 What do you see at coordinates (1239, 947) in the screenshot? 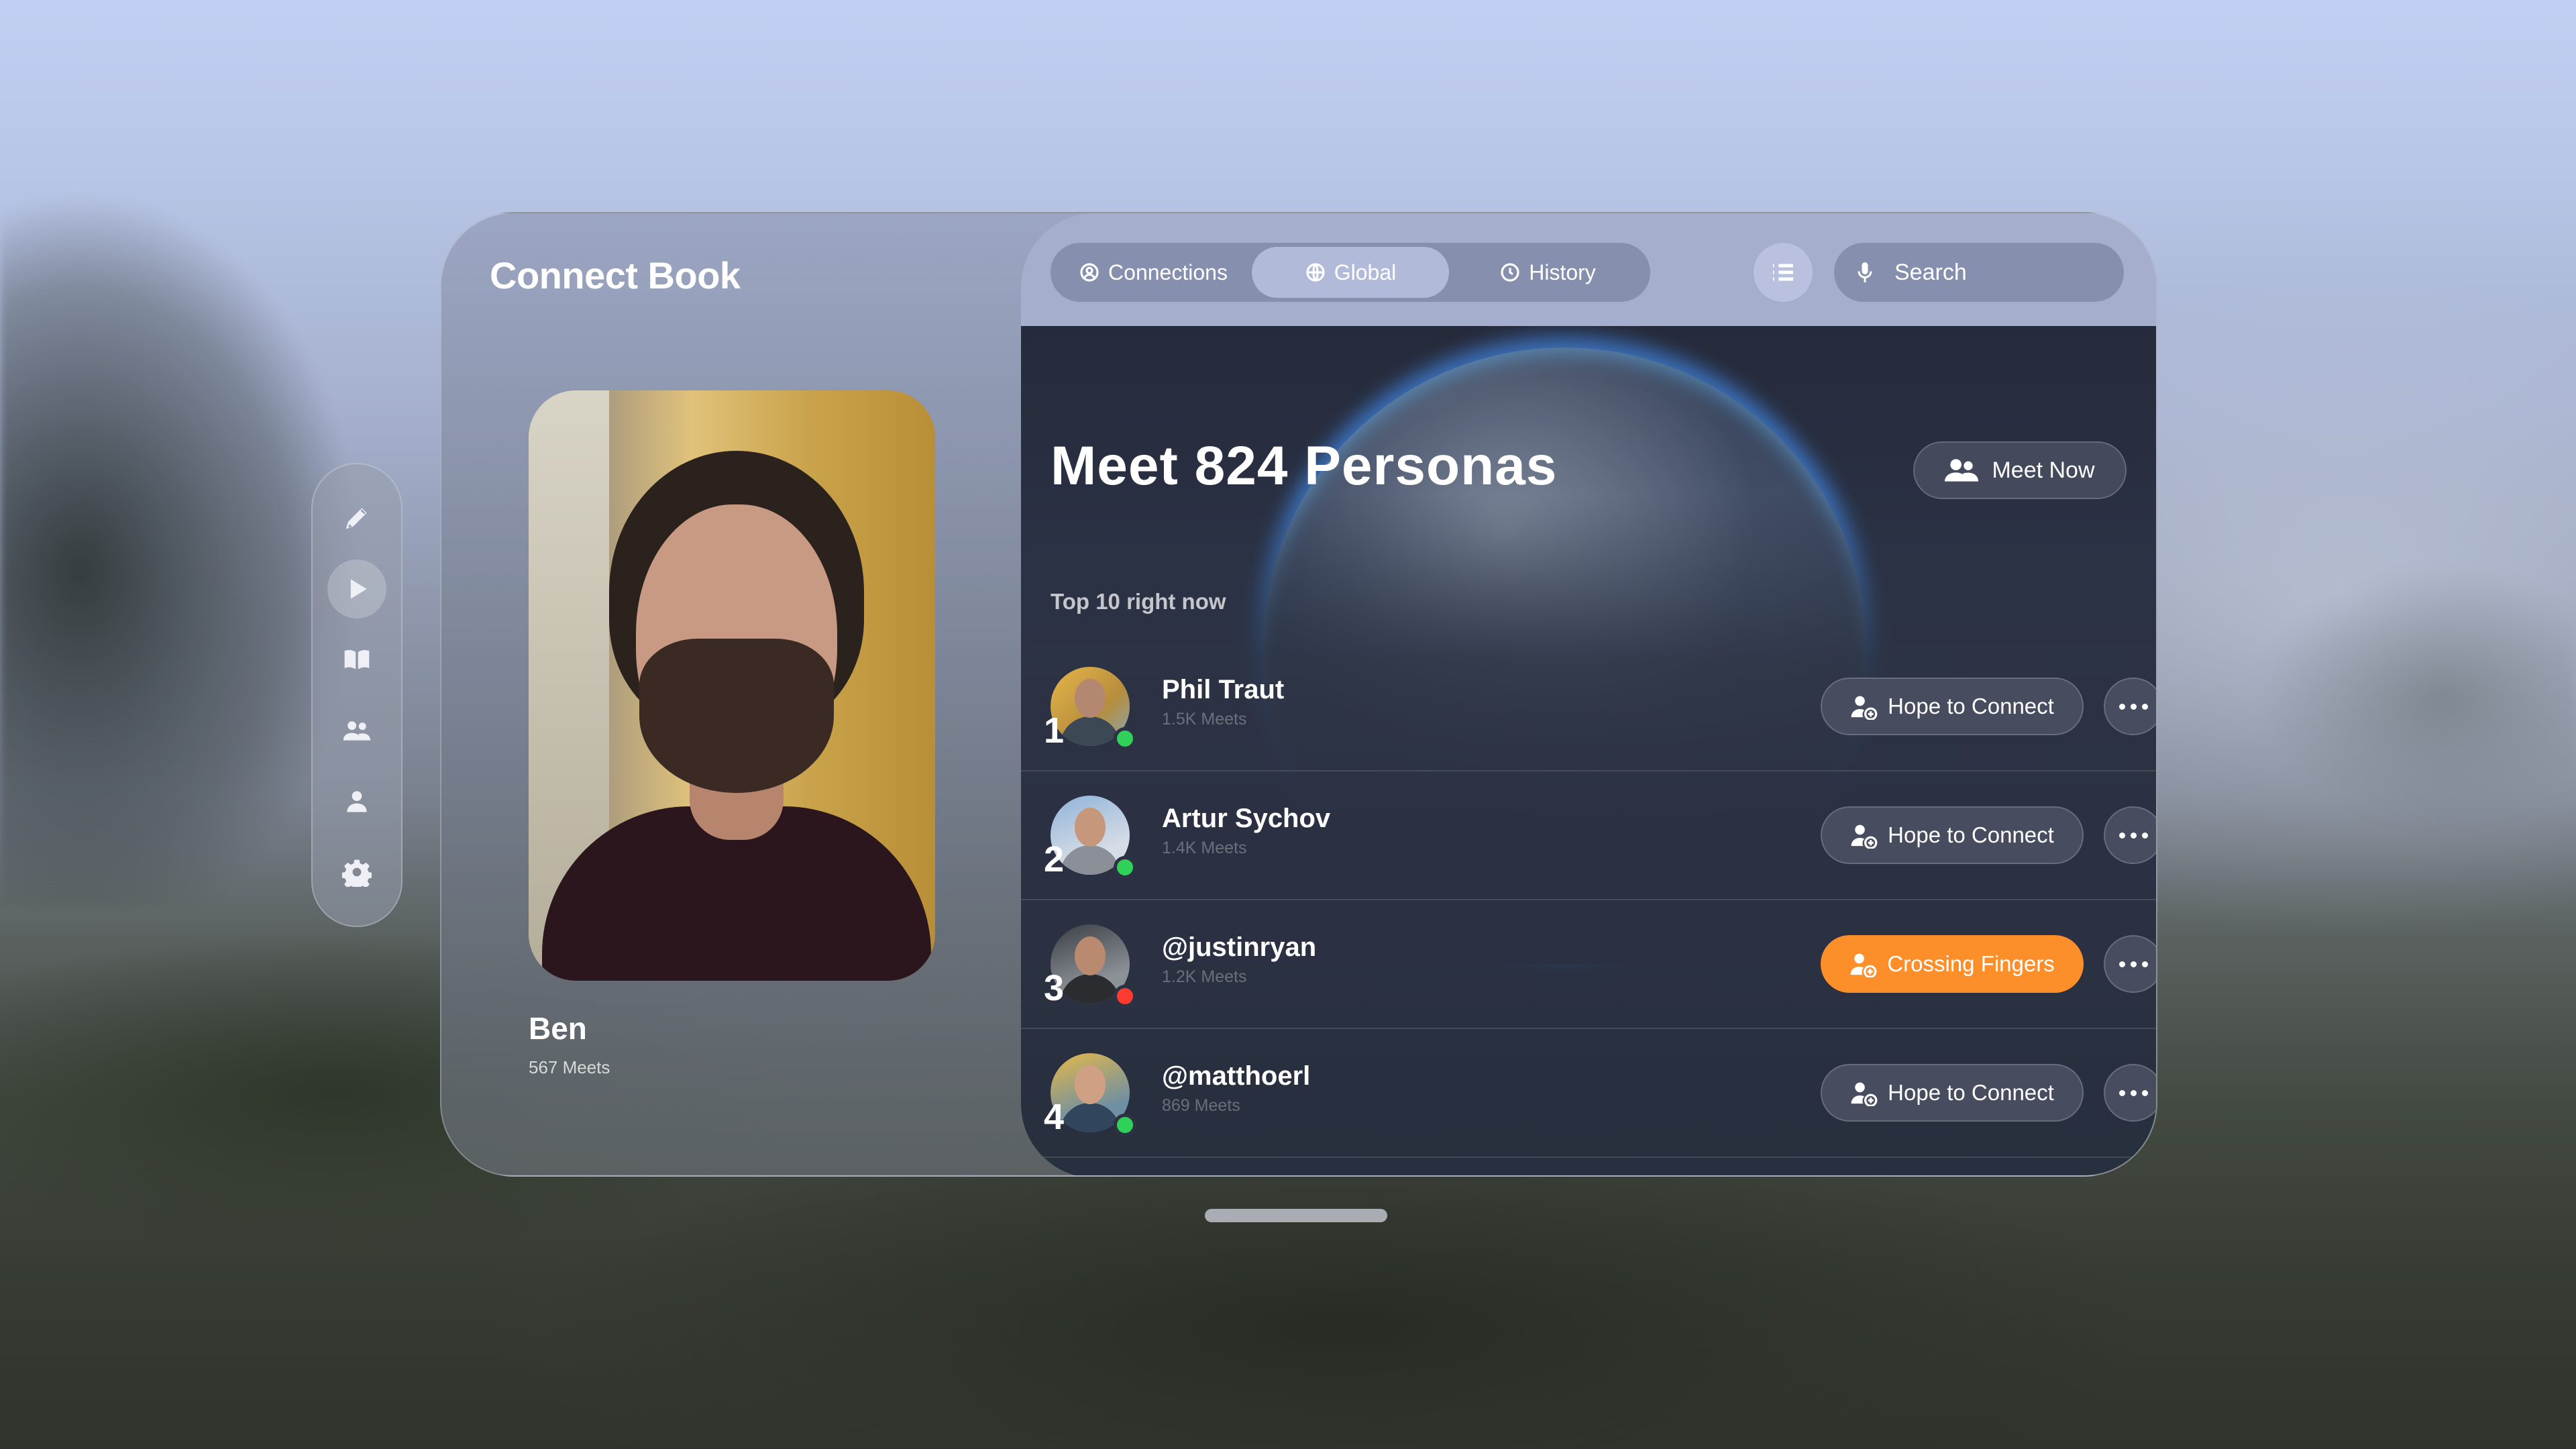
I see `persona-name: @justinryan` at bounding box center [1239, 947].